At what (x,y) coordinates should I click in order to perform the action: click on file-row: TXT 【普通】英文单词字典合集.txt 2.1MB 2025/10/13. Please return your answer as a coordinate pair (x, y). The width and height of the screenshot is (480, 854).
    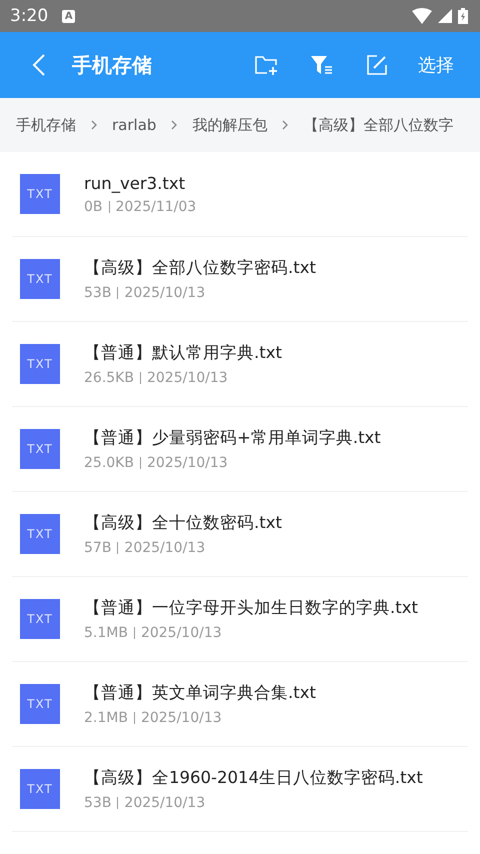
    Looking at the image, I should click on (240, 704).